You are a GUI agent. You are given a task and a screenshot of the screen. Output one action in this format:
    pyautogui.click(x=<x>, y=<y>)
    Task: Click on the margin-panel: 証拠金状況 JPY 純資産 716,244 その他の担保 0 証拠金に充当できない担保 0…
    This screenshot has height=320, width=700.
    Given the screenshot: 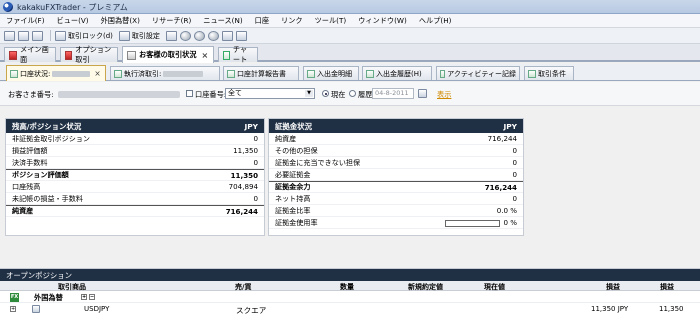 What is the action you would take?
    pyautogui.click(x=396, y=177)
    